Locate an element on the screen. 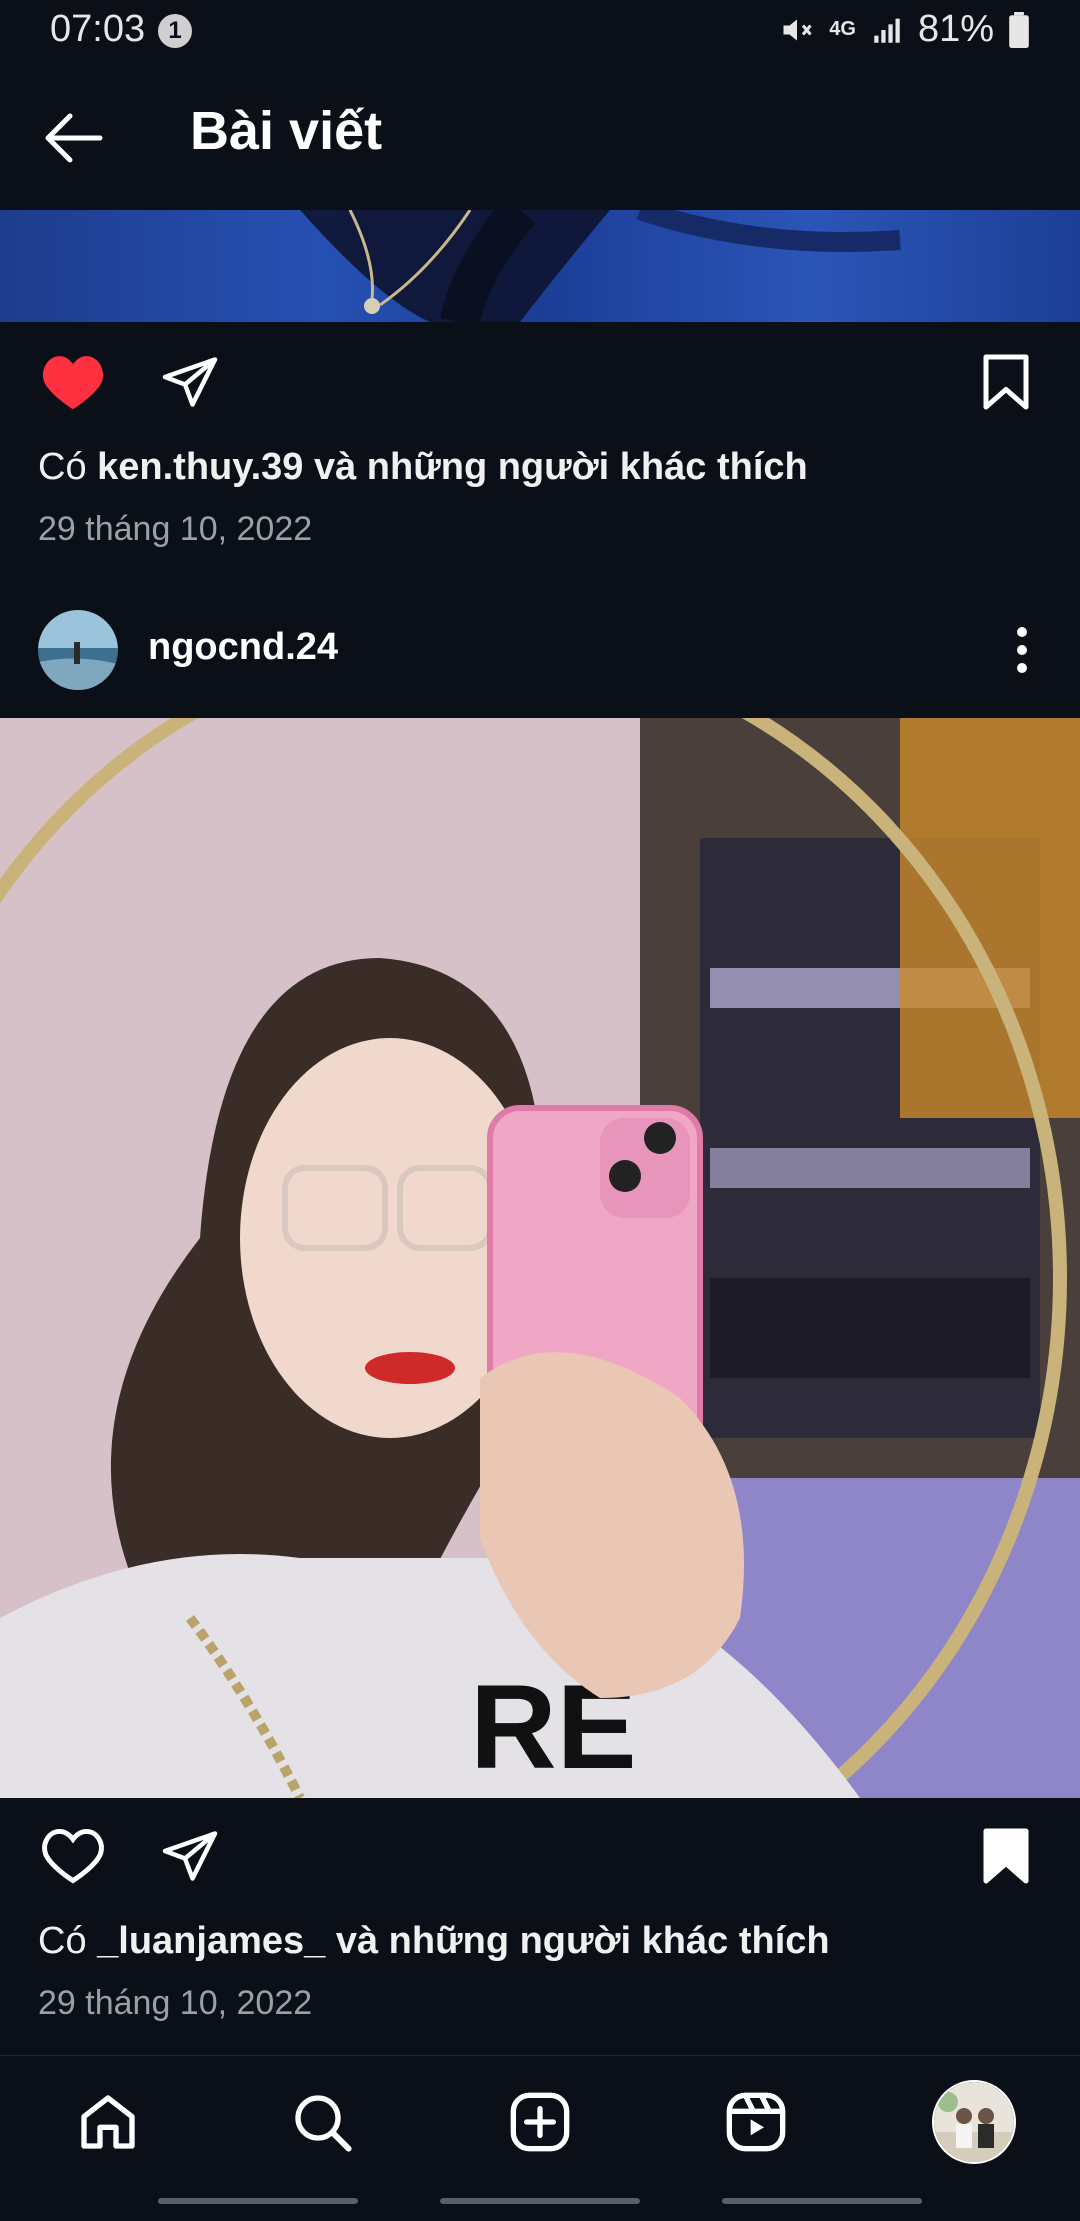  nav-search is located at coordinates (322, 2124).